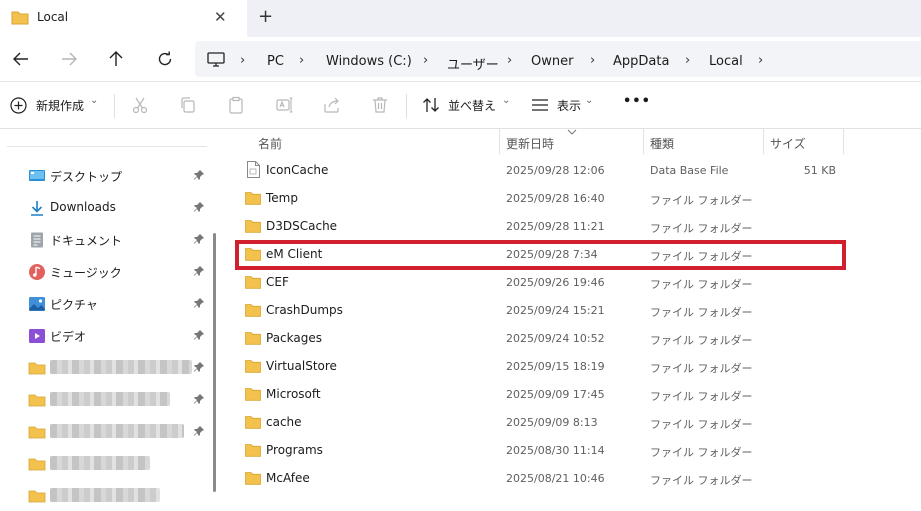 The width and height of the screenshot is (921, 511). I want to click on column-header-row: 名前 更新日時 種類 サイズ, so click(573, 141).